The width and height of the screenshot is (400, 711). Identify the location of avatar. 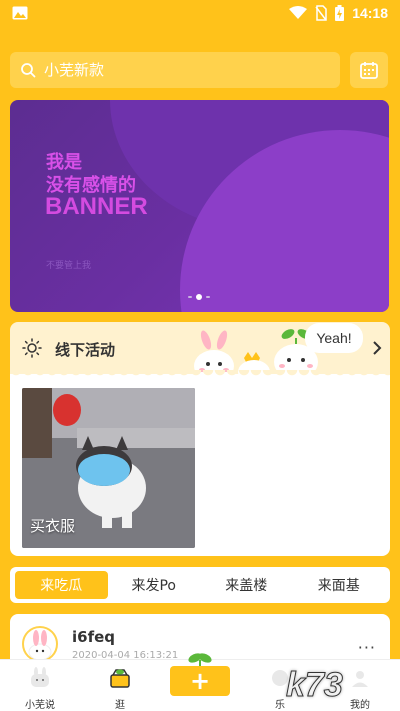
(40, 644).